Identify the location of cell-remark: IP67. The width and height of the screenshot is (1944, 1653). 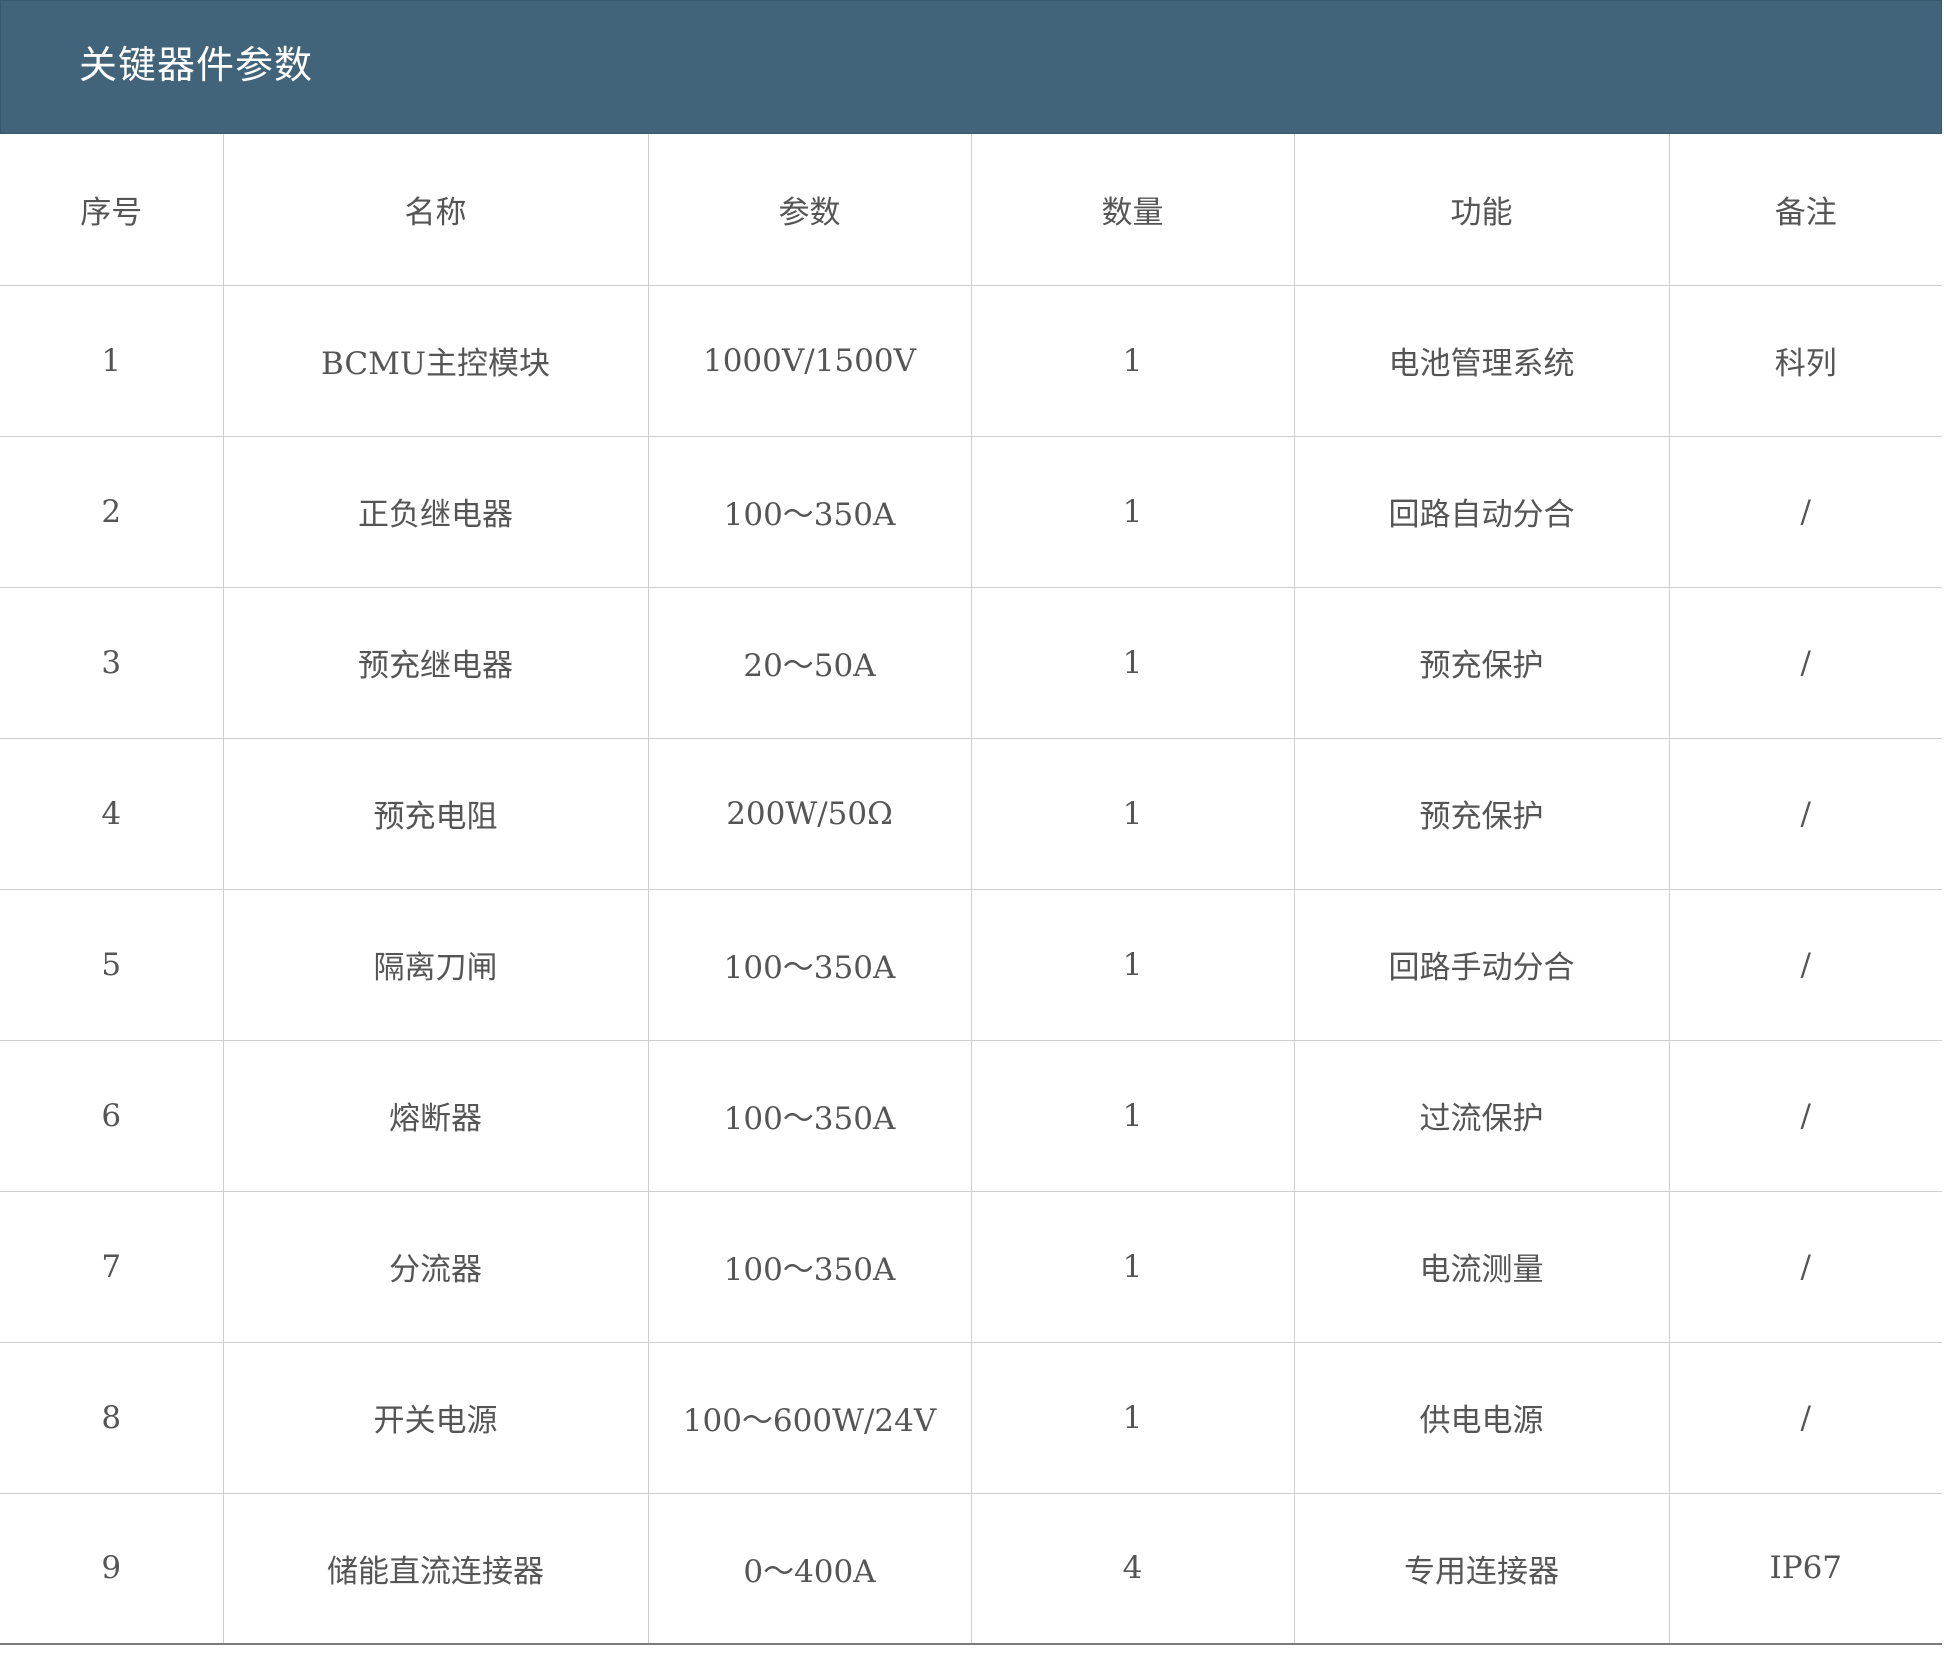
(1805, 1568).